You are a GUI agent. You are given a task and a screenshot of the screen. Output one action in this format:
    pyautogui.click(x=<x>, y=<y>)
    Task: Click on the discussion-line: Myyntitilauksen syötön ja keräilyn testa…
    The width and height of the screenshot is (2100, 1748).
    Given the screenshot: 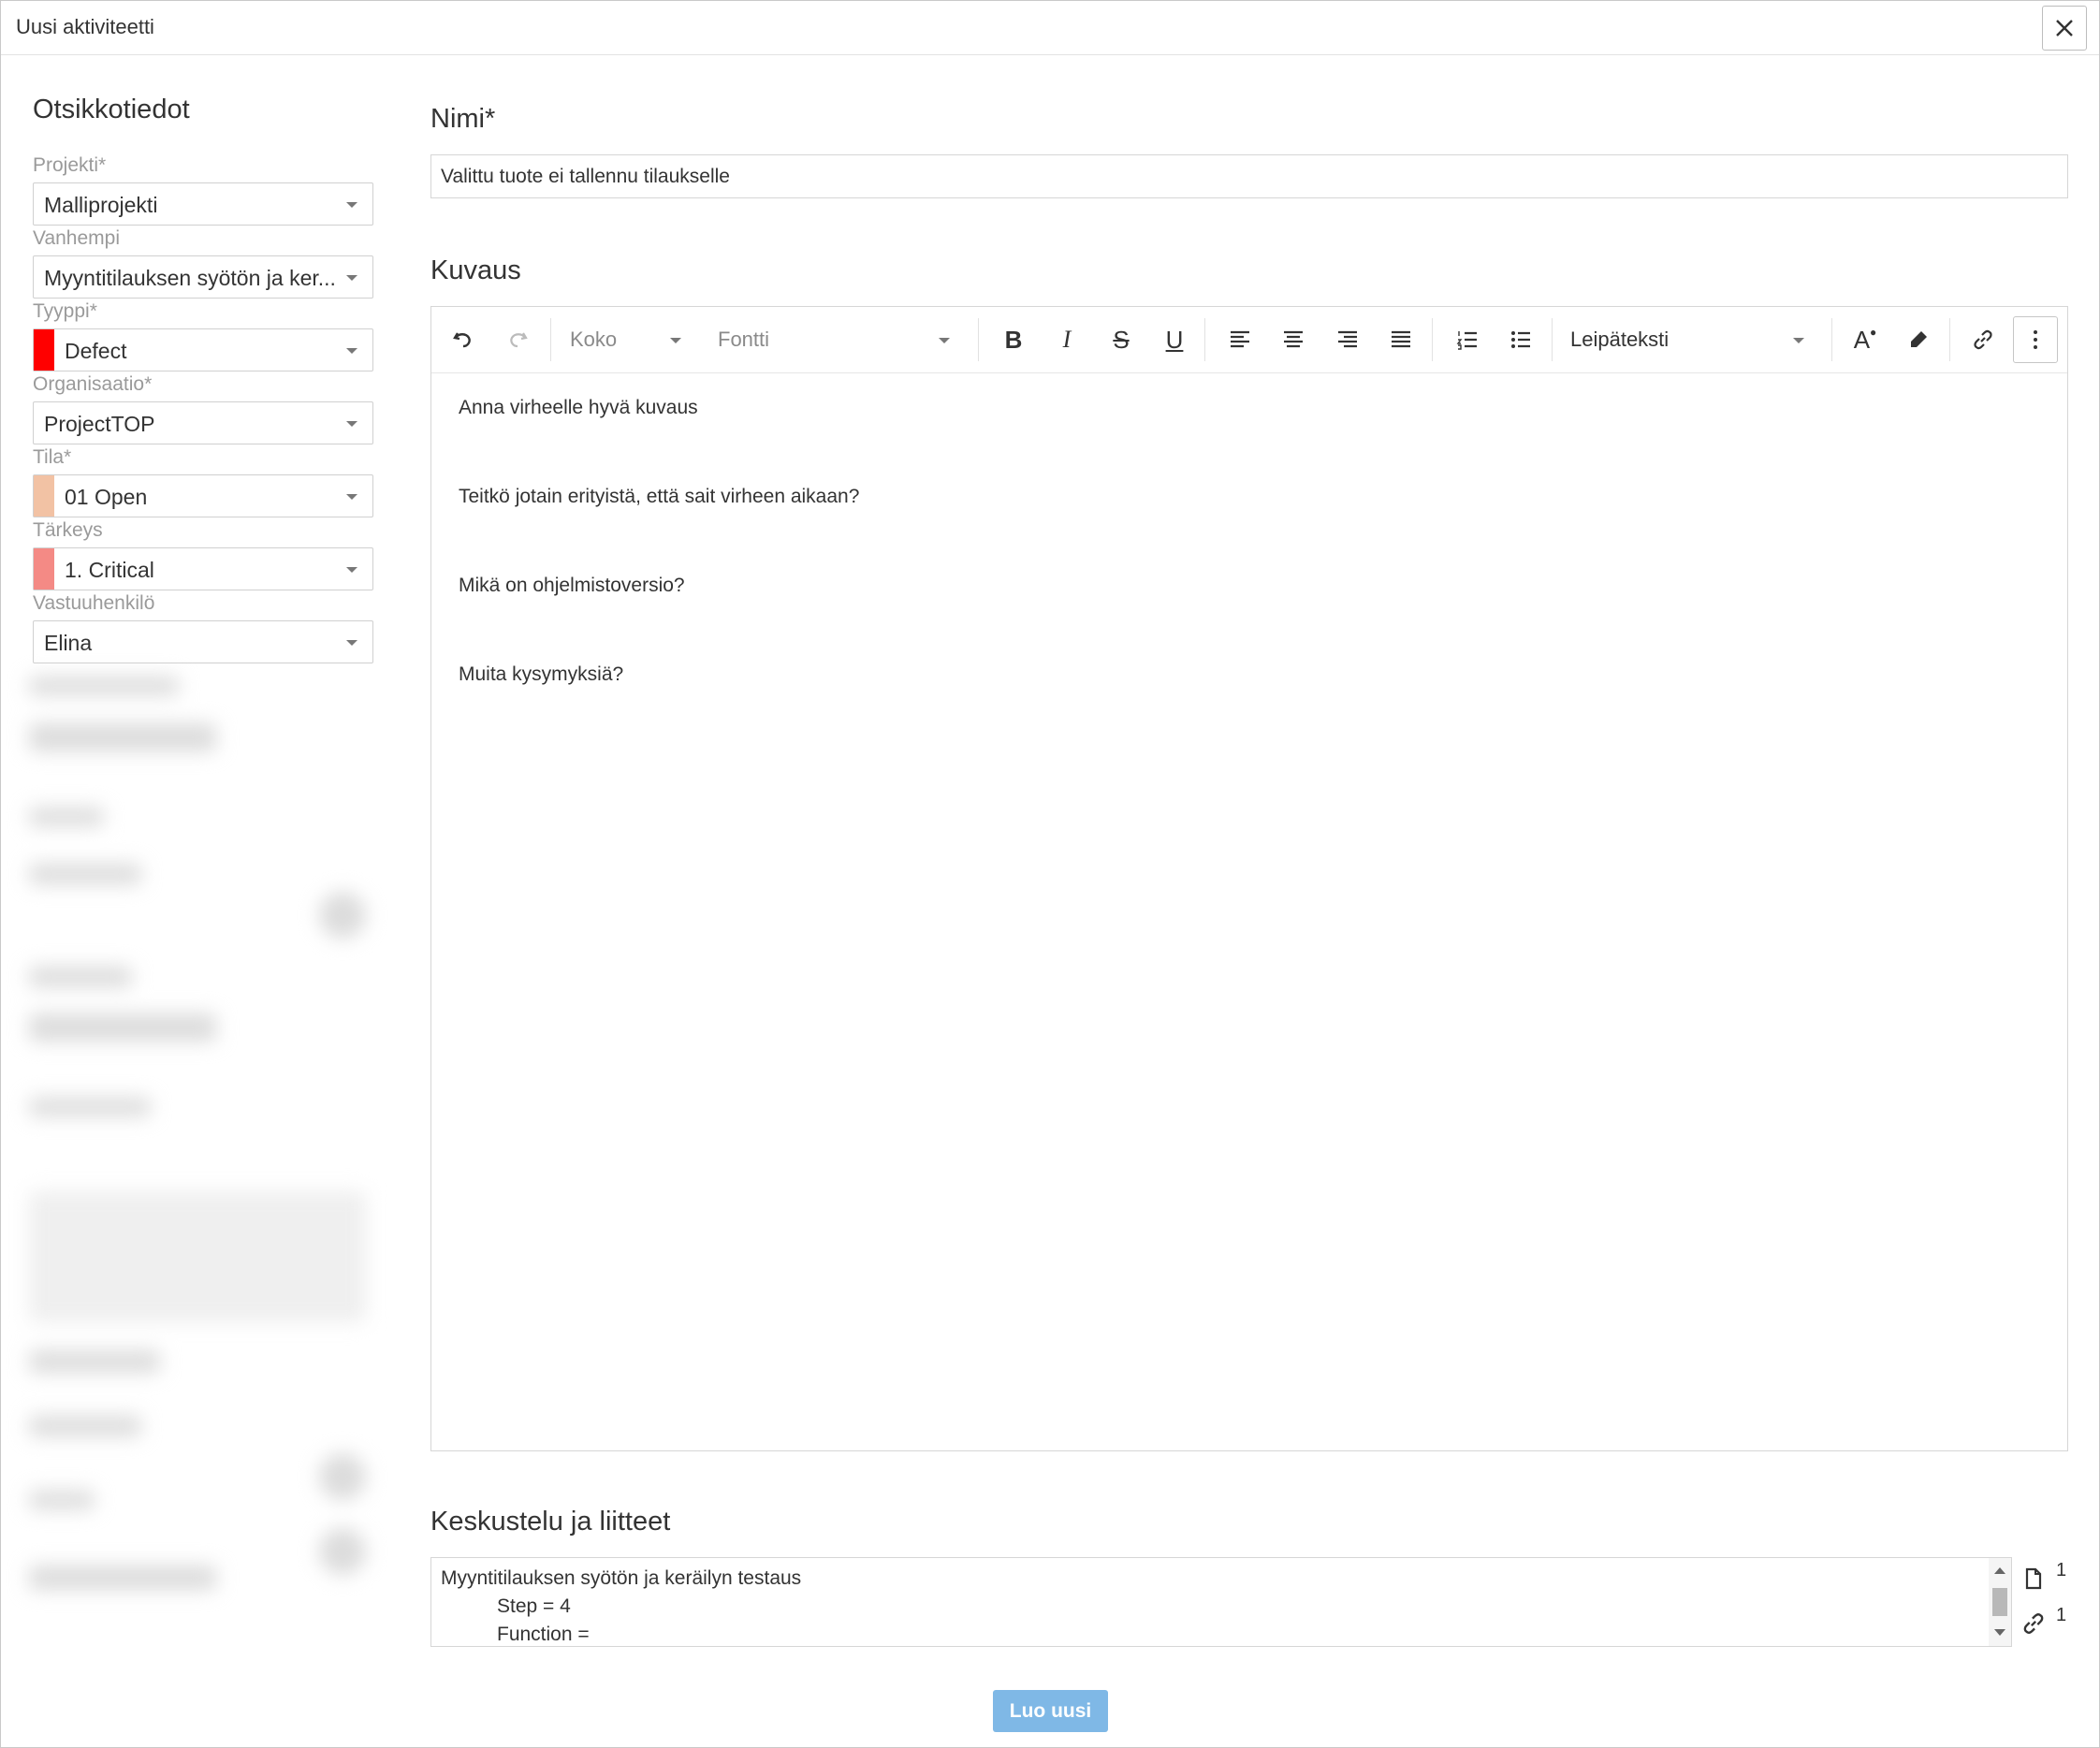 What is the action you would take?
    pyautogui.click(x=621, y=1578)
    